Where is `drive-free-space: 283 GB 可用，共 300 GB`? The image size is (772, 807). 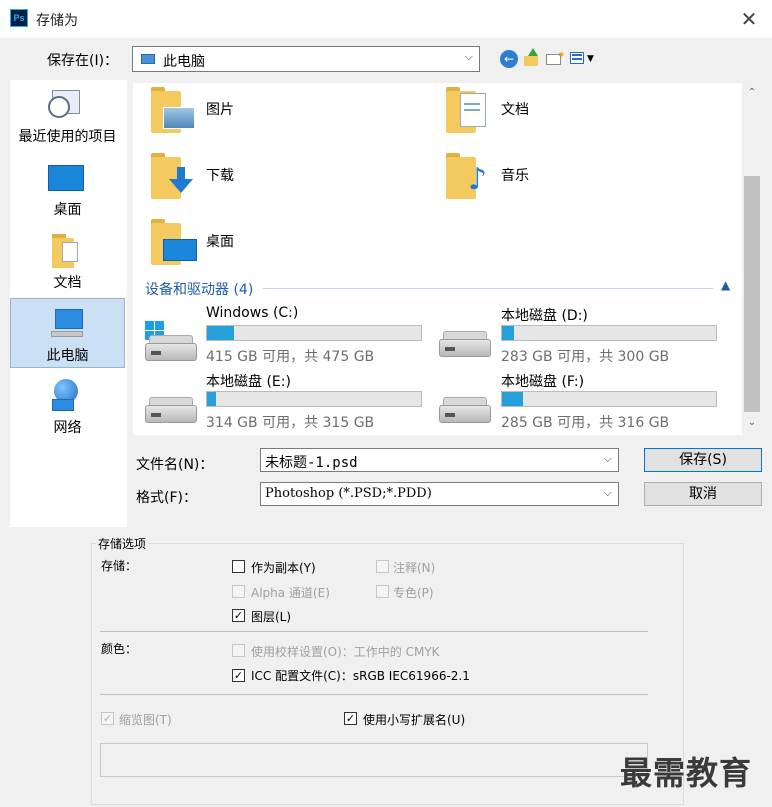 drive-free-space: 283 GB 可用，共 300 GB is located at coordinates (585, 357).